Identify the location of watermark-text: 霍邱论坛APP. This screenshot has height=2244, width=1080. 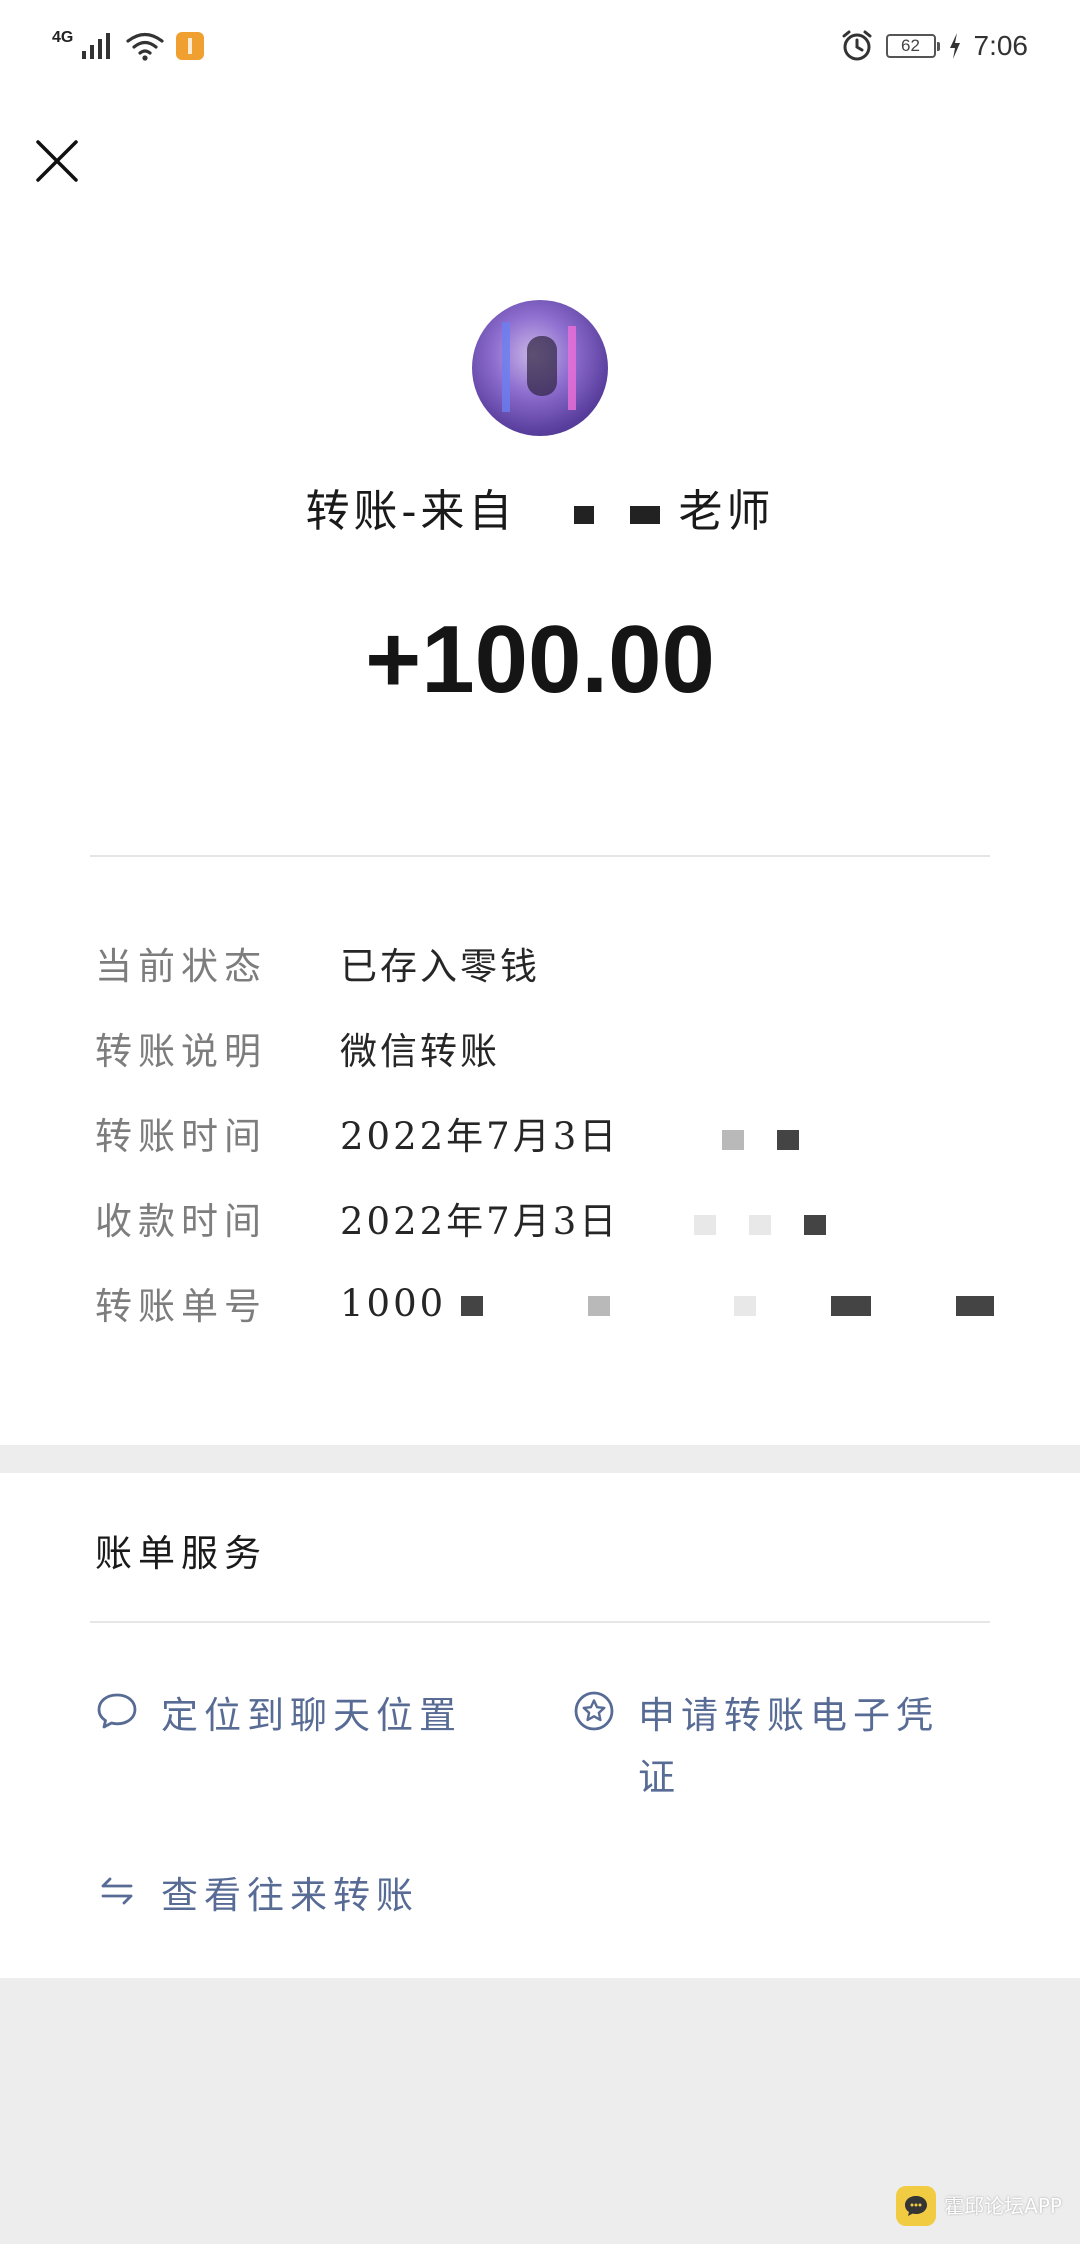
(1003, 2206).